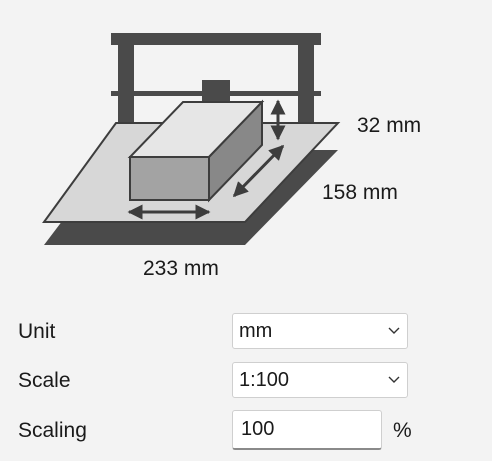 This screenshot has height=461, width=492. What do you see at coordinates (402, 430) in the screenshot?
I see `percent-suffix: %` at bounding box center [402, 430].